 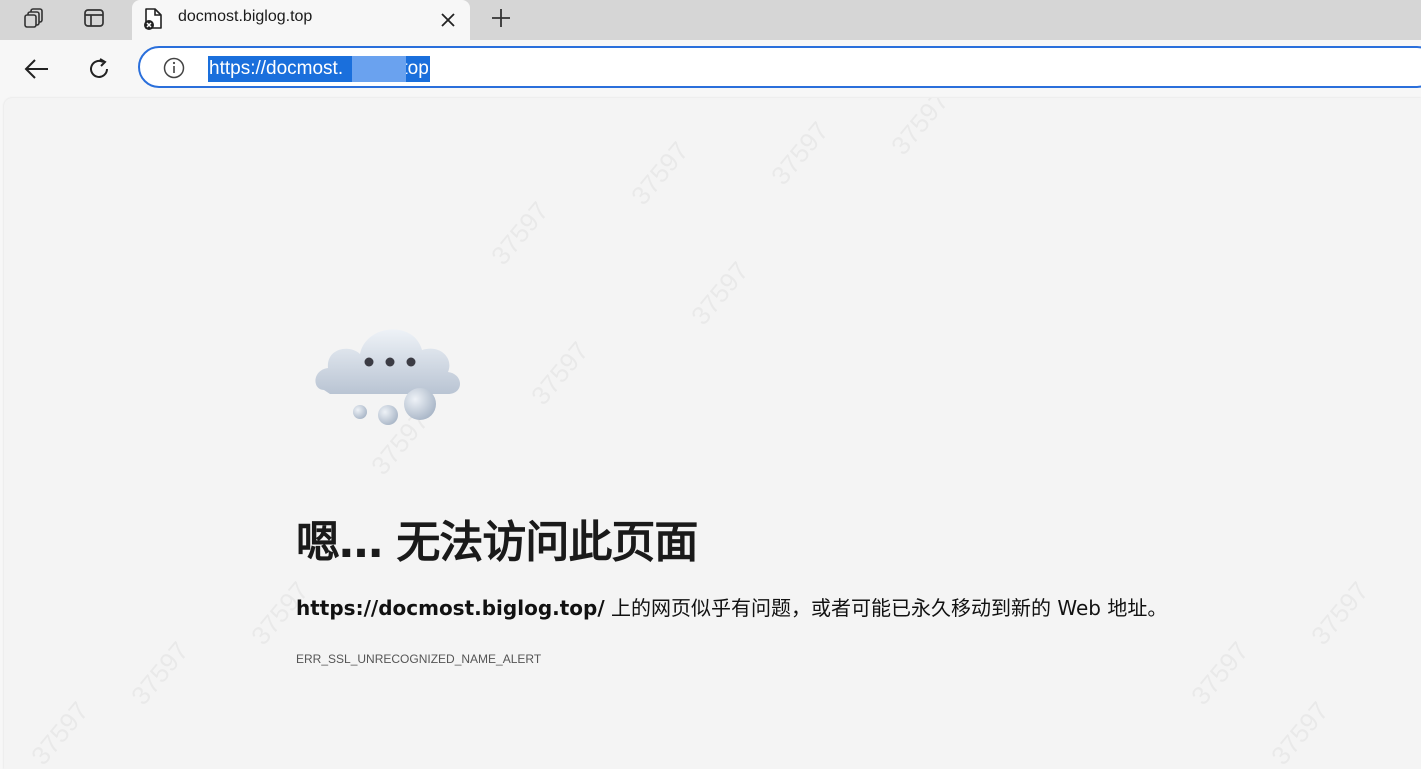 I want to click on url-text: https://docmost. .top, so click(x=319, y=69).